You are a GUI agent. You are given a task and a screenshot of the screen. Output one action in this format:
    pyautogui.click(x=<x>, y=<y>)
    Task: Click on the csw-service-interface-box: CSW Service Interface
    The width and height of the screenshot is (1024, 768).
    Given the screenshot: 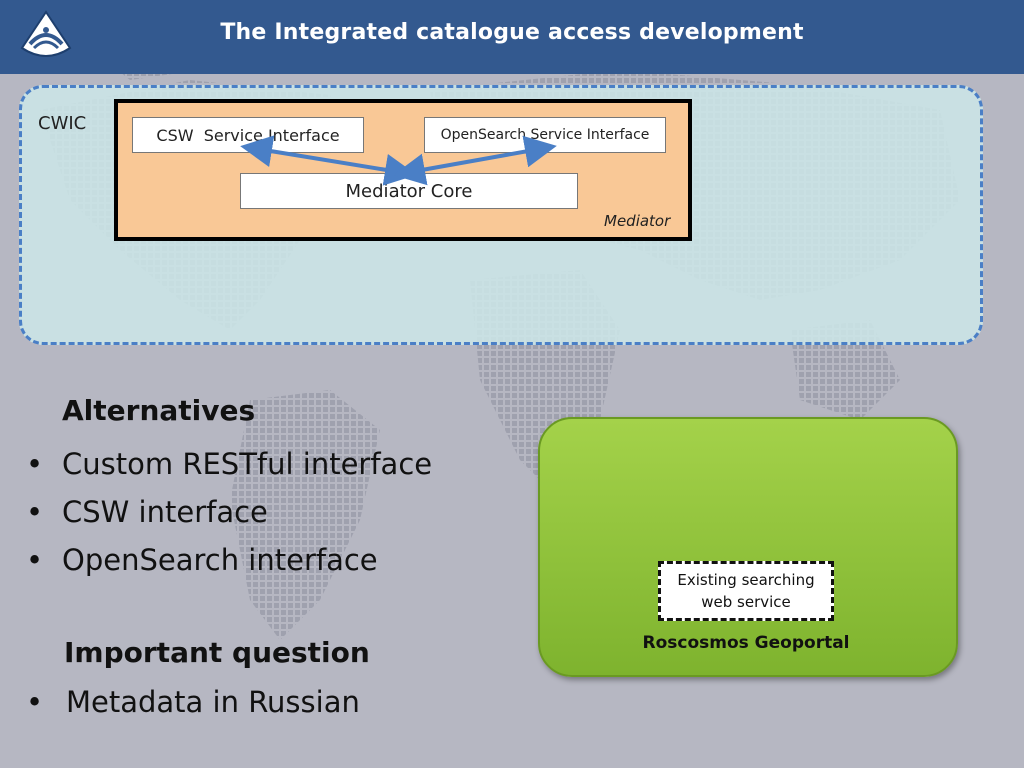 What is the action you would take?
    pyautogui.click(x=248, y=135)
    